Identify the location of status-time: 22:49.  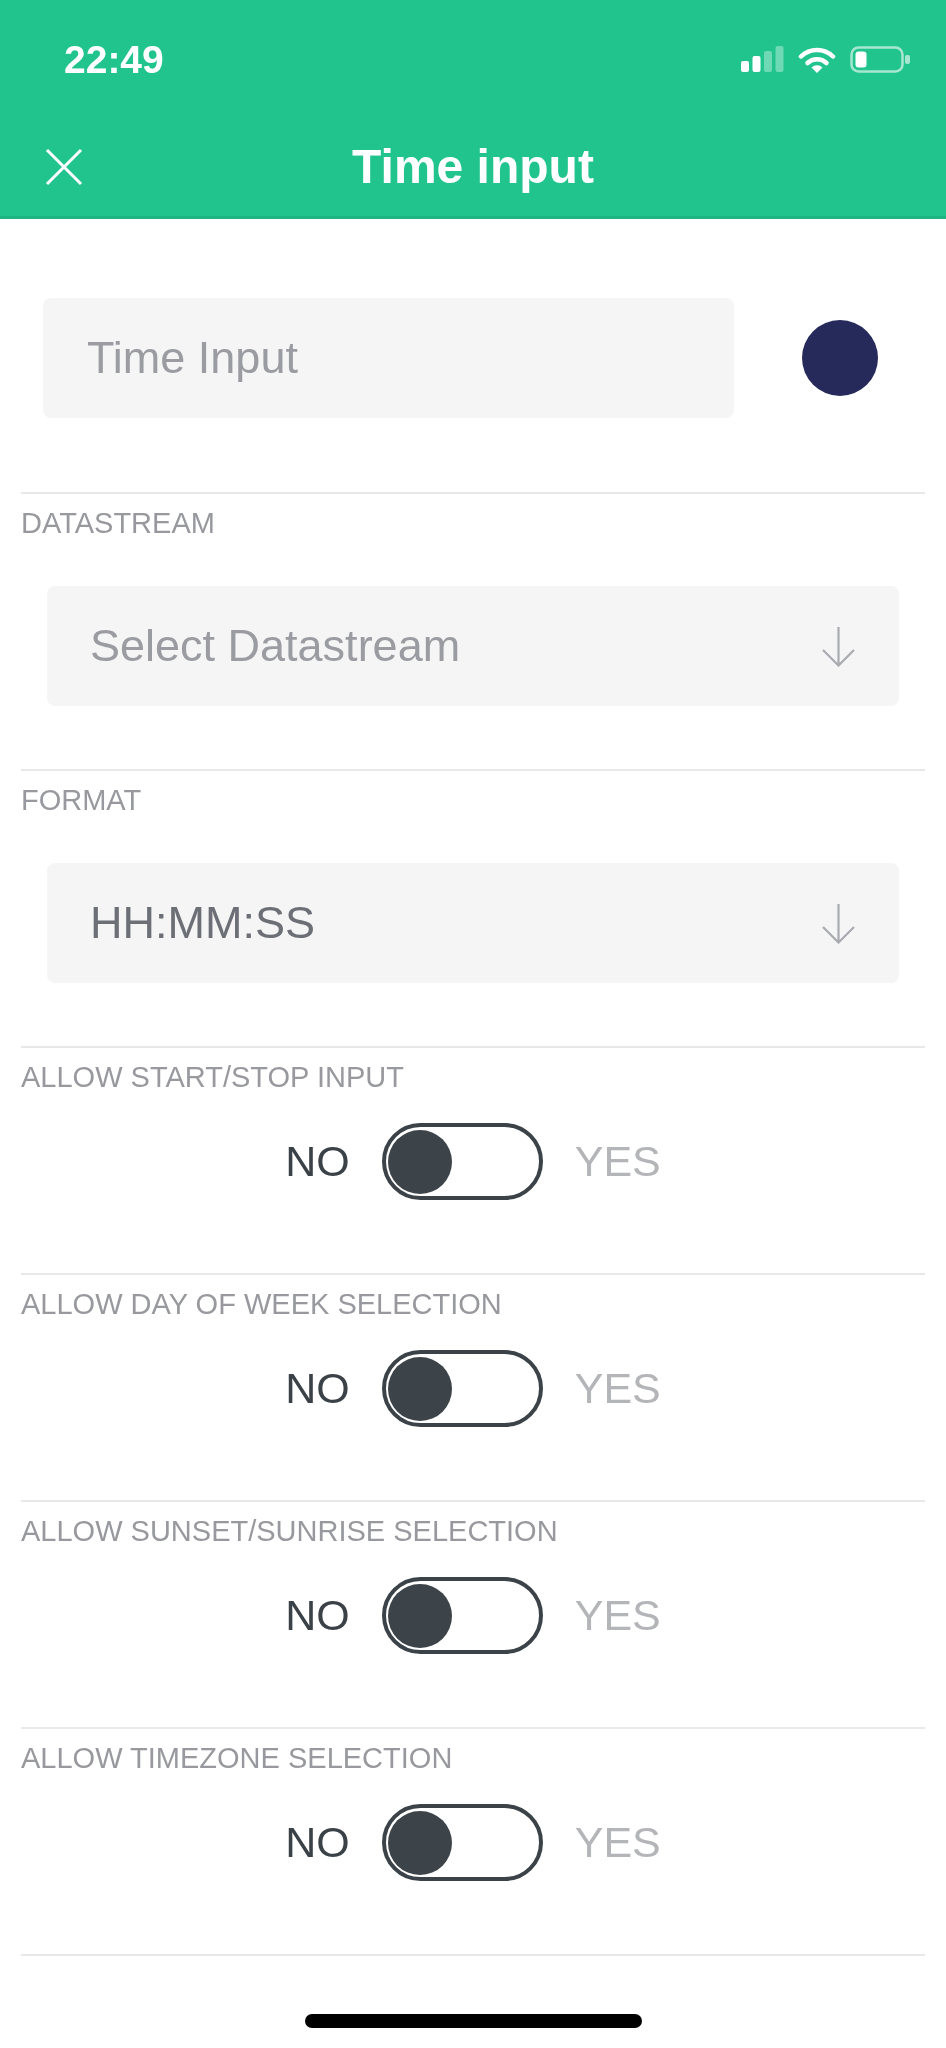
(114, 59).